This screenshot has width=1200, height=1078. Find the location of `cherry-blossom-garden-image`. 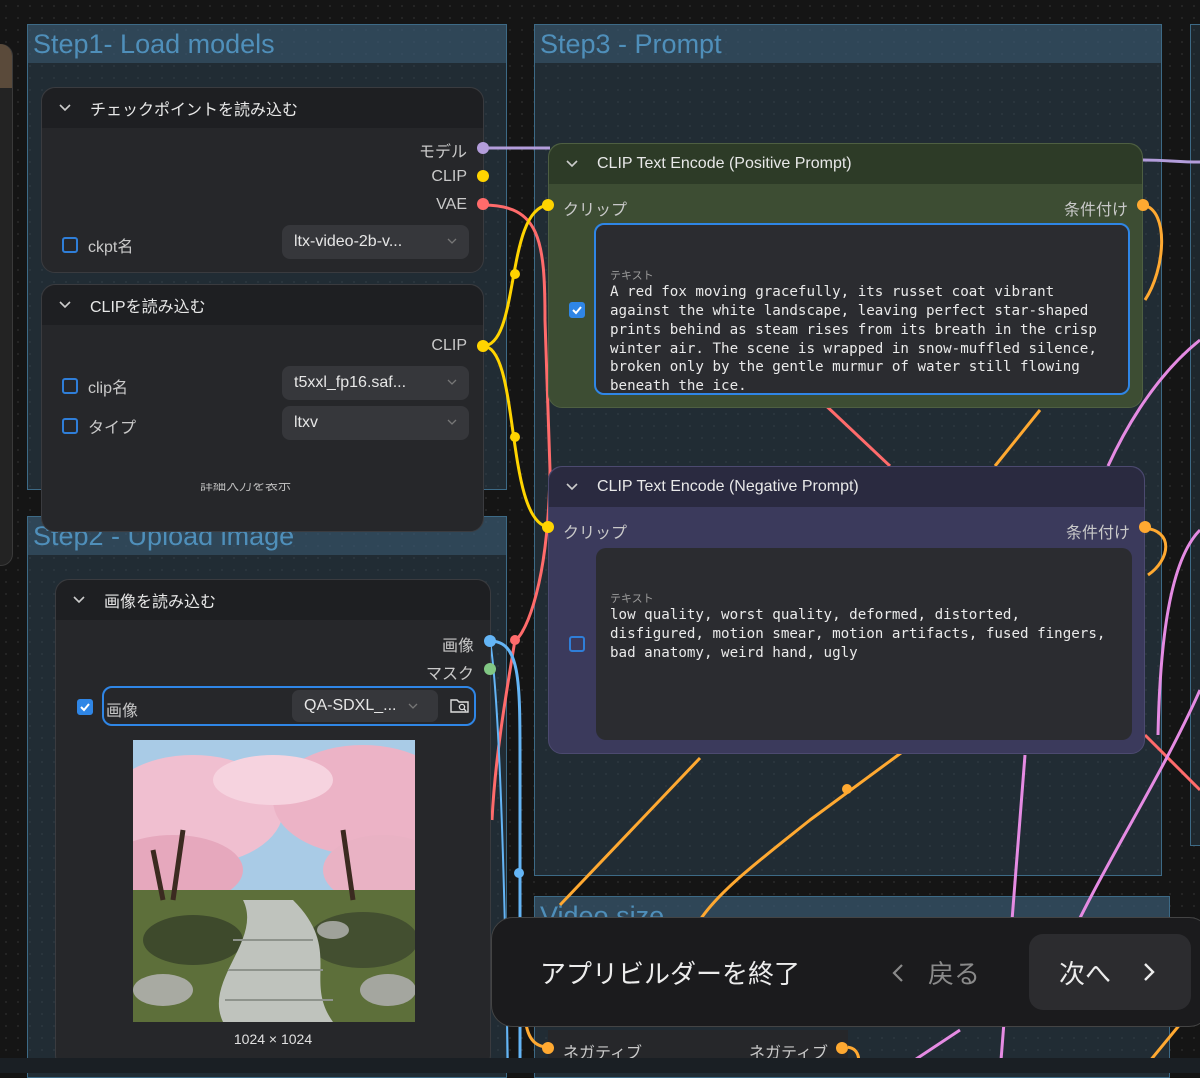

cherry-blossom-garden-image is located at coordinates (274, 881).